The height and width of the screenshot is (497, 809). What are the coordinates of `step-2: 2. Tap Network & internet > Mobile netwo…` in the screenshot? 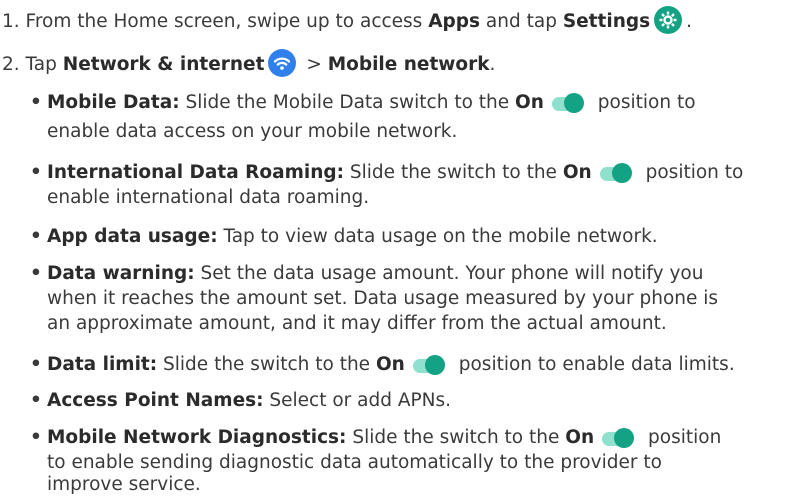 It's located at (248, 63).